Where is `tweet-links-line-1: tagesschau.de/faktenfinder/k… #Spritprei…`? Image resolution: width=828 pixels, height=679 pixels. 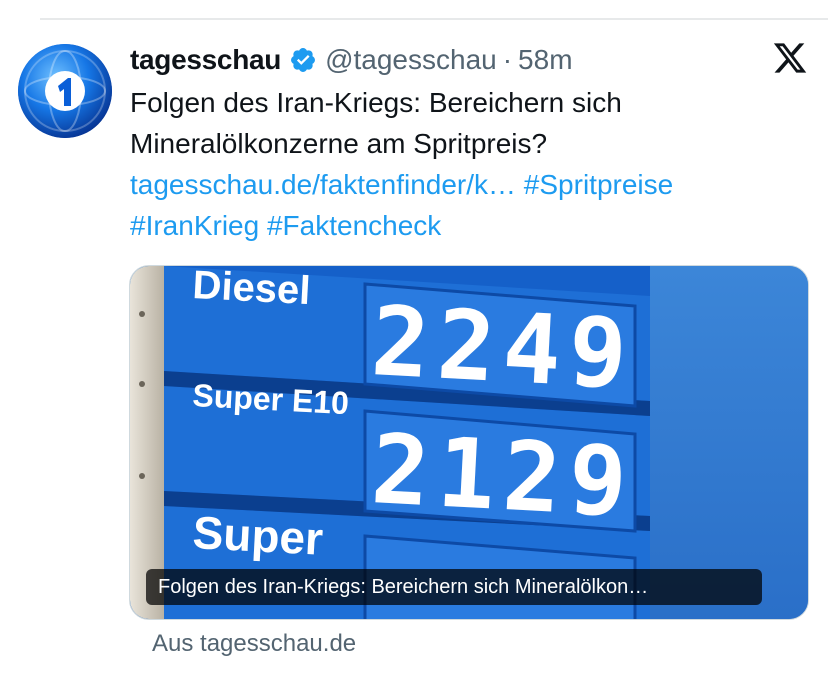 tweet-links-line-1: tagesschau.de/faktenfinder/k… #Spritprei… is located at coordinates (470, 184).